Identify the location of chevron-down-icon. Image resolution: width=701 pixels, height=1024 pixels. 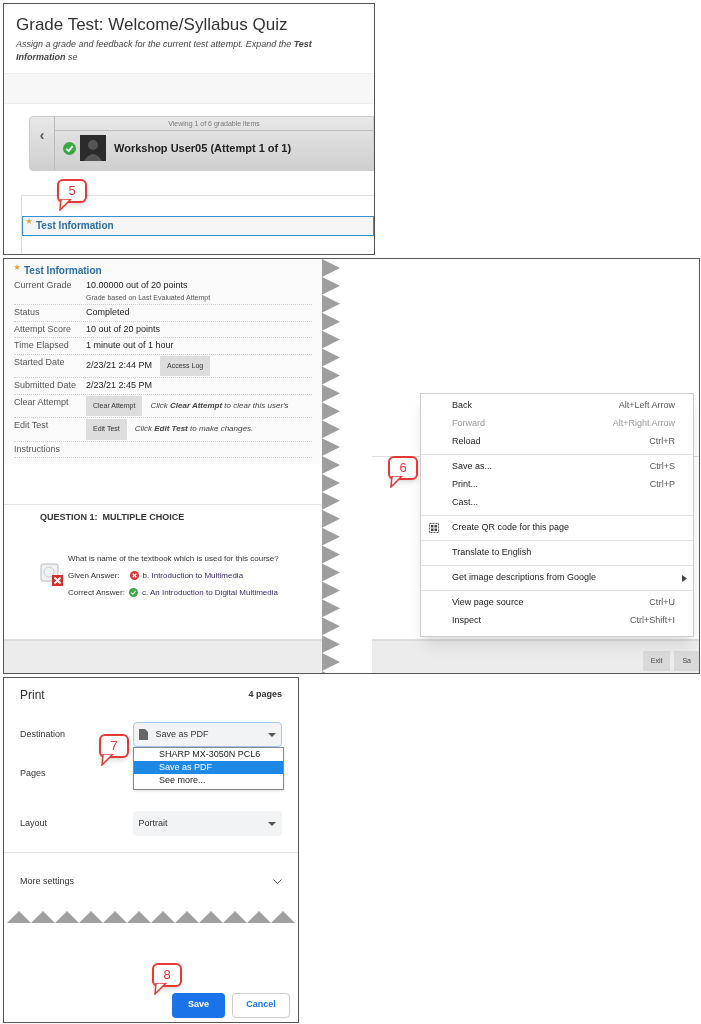
(277, 882).